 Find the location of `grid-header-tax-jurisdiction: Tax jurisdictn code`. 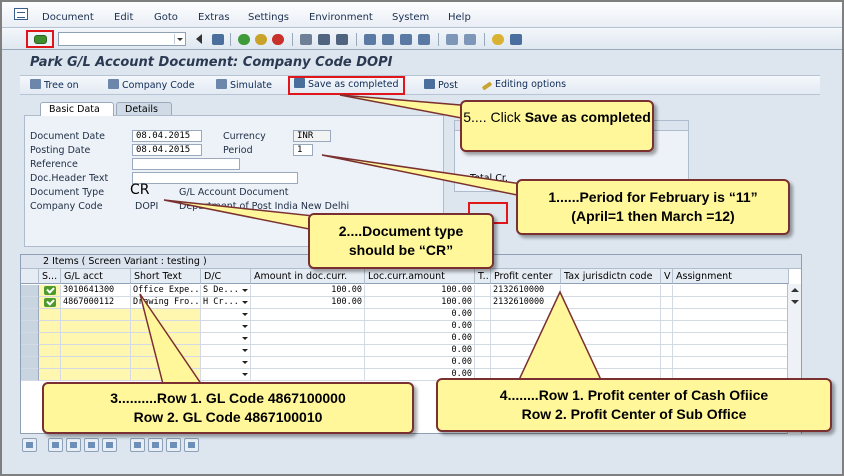

grid-header-tax-jurisdiction: Tax jurisdictn code is located at coordinates (611, 276).